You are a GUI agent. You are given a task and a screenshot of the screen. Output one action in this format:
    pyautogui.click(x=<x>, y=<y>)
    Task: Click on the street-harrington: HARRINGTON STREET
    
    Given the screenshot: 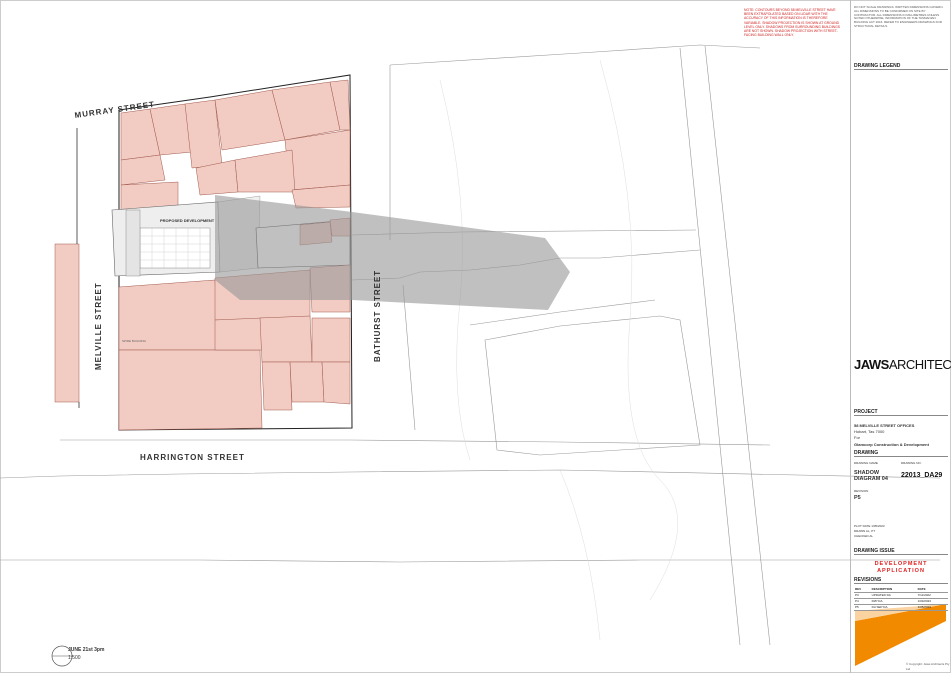 What is the action you would take?
    pyautogui.click(x=192, y=457)
    